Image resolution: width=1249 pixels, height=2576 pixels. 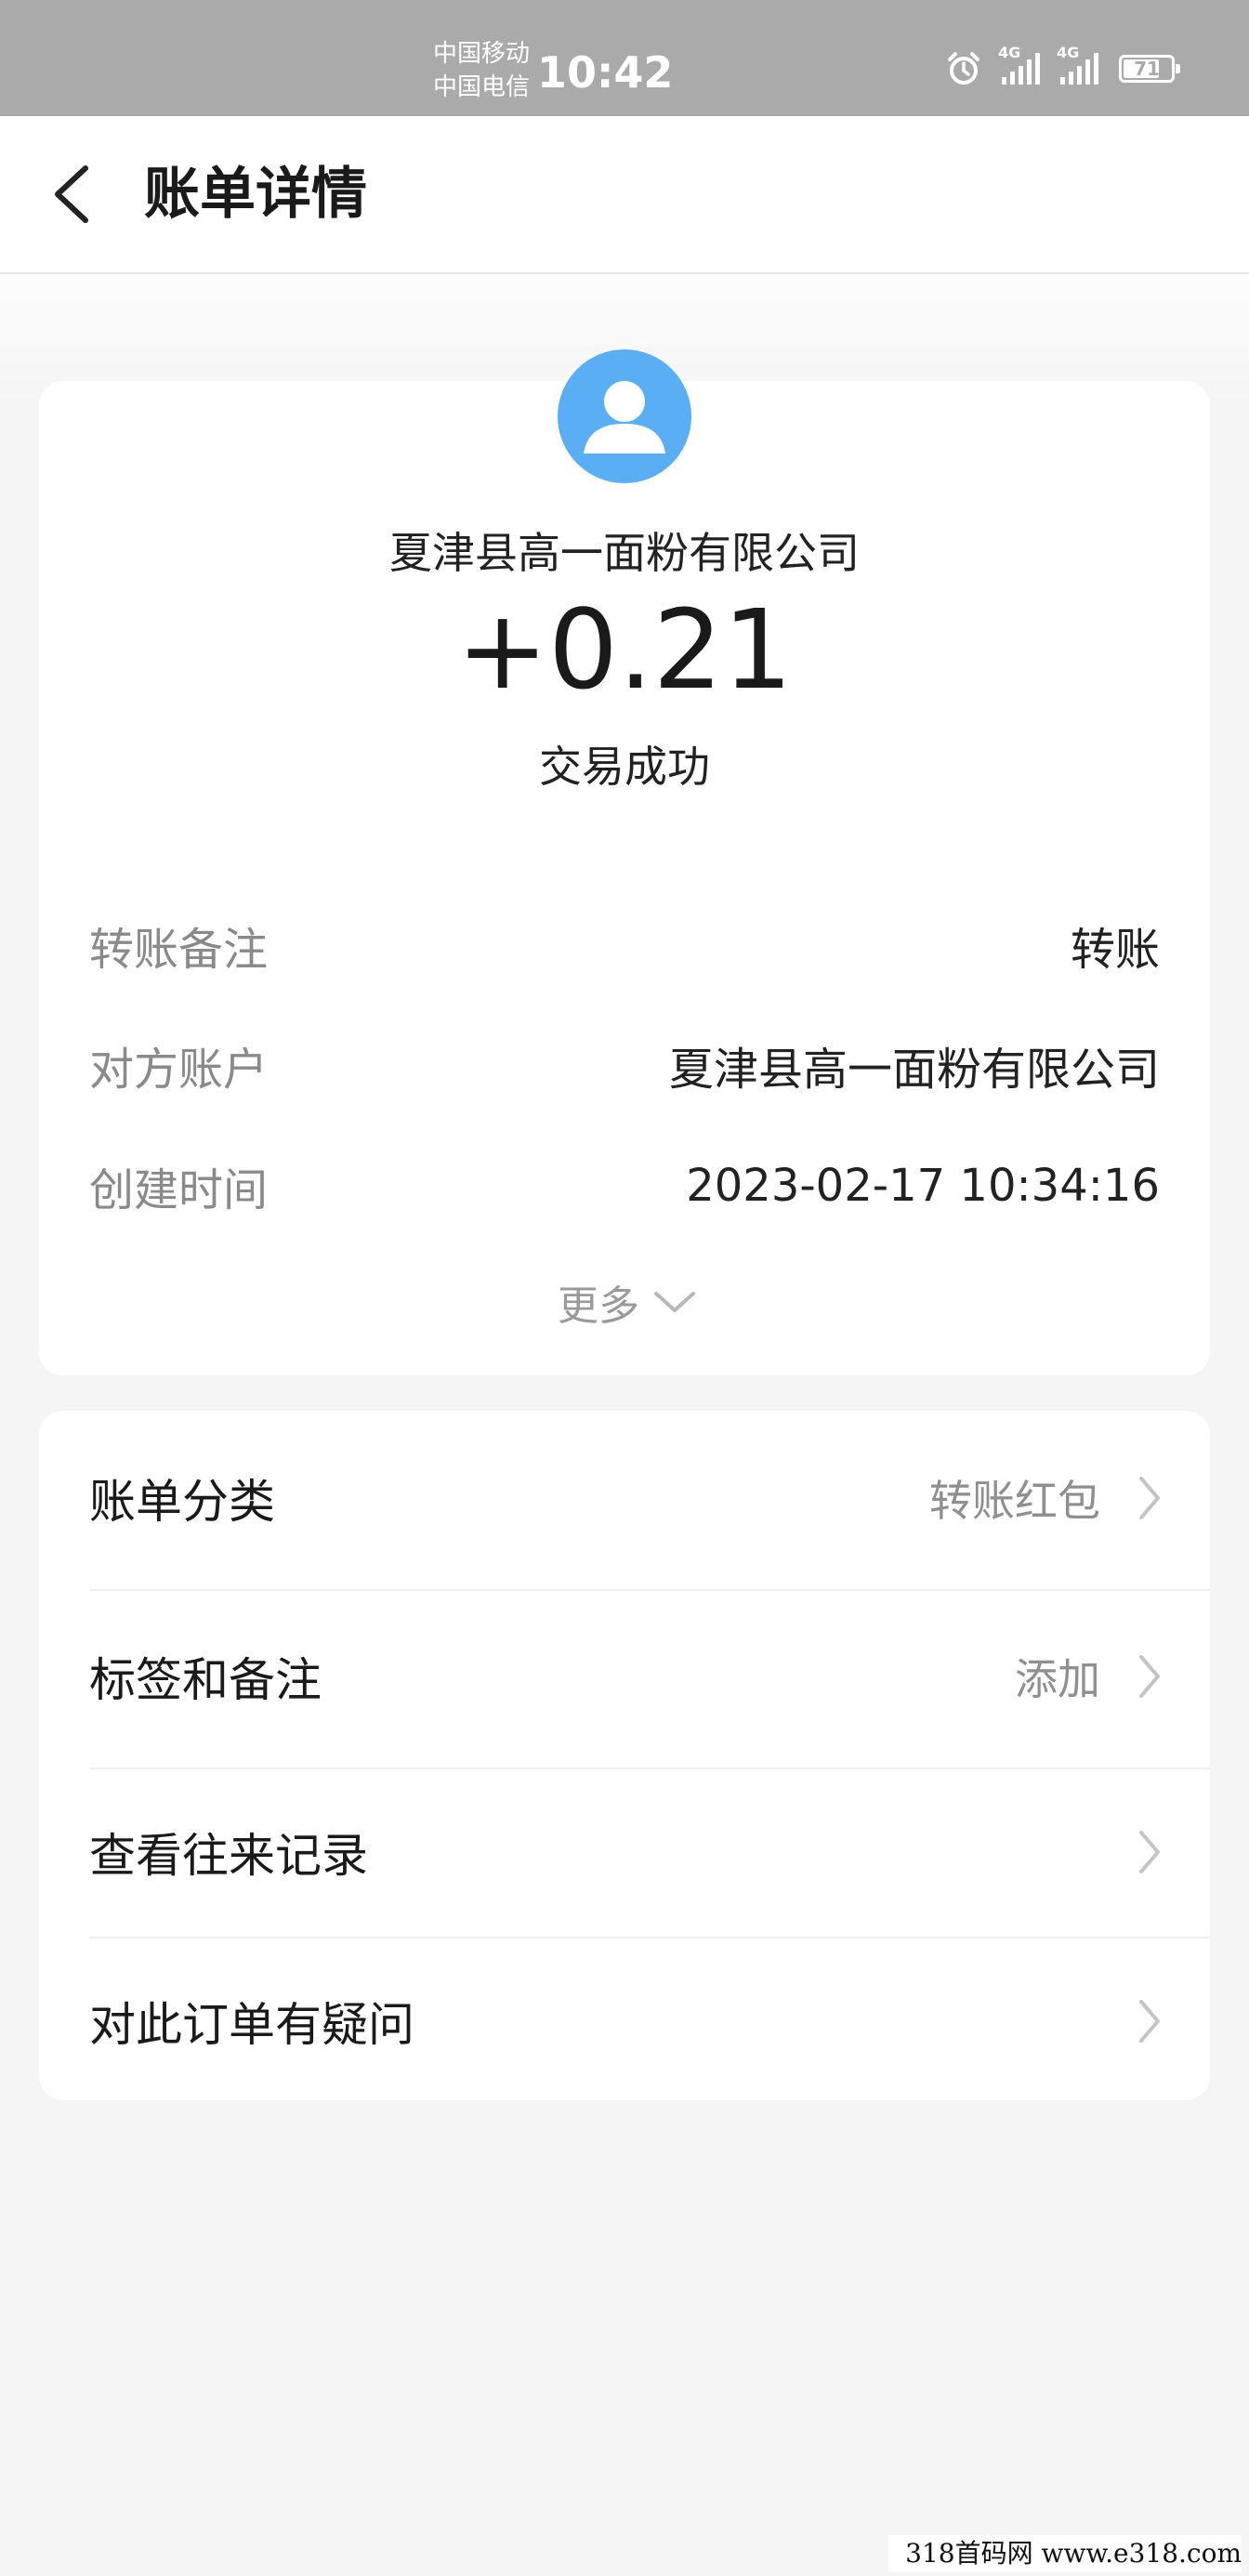 What do you see at coordinates (625, 1676) in the screenshot?
I see `action-row-tags-notes: 标签和备注 添加` at bounding box center [625, 1676].